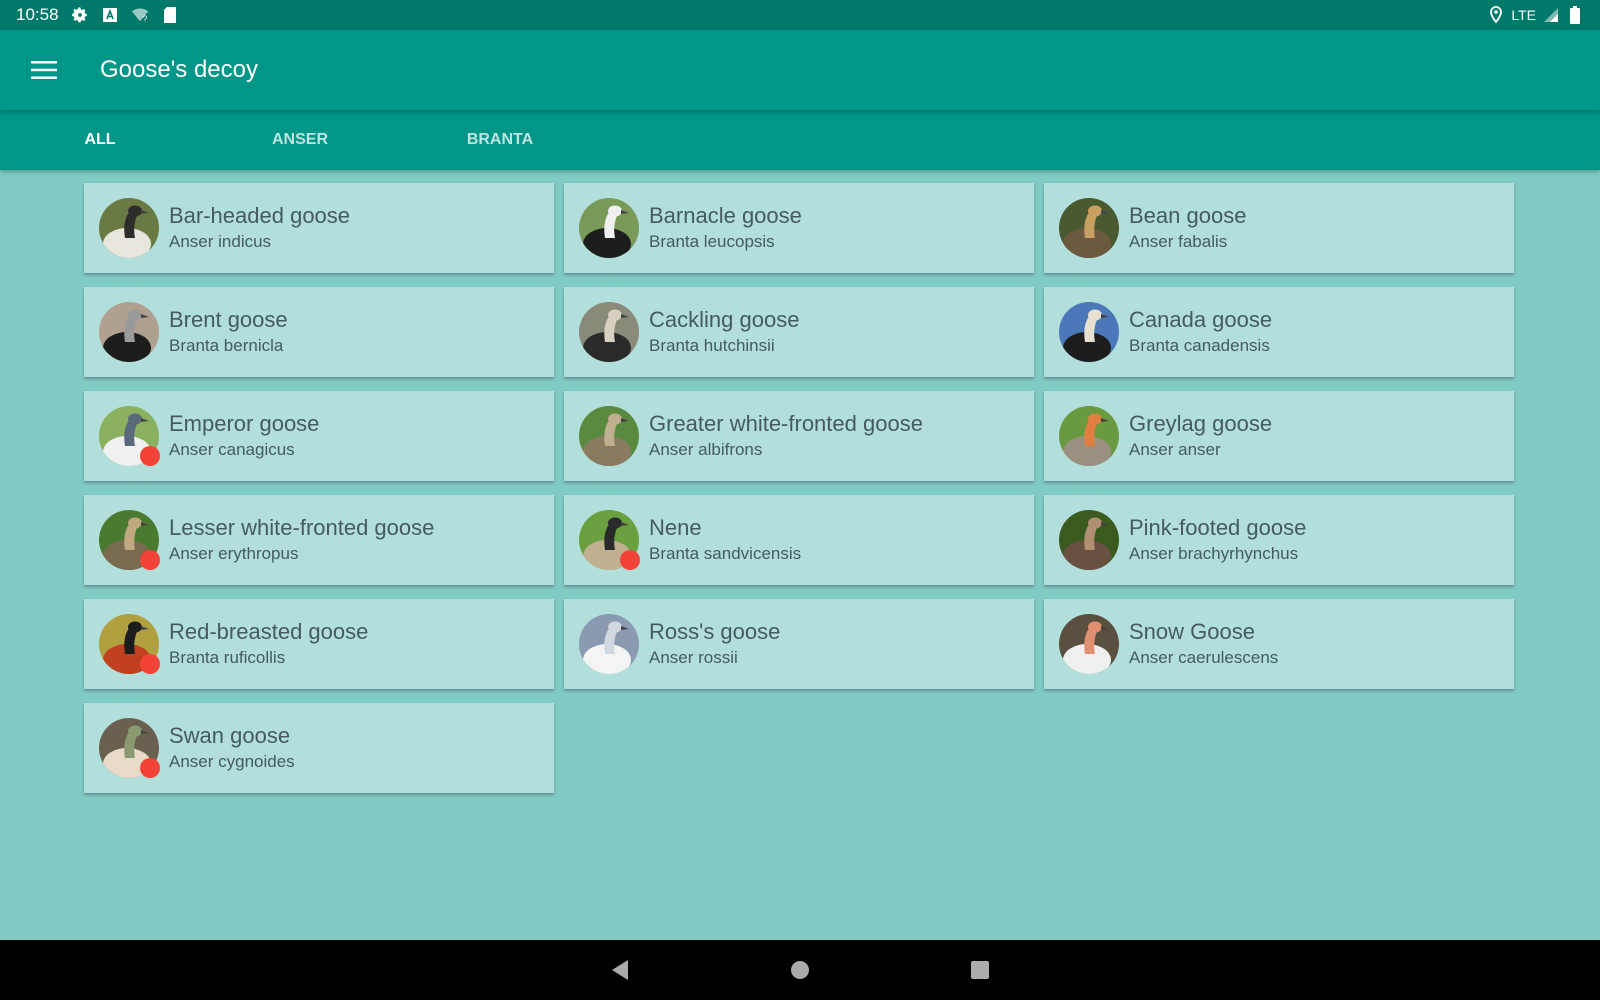 The width and height of the screenshot is (1600, 1000). Describe the element at coordinates (712, 345) in the screenshot. I see `goose-latin-name: Branta hutchinsii` at that location.